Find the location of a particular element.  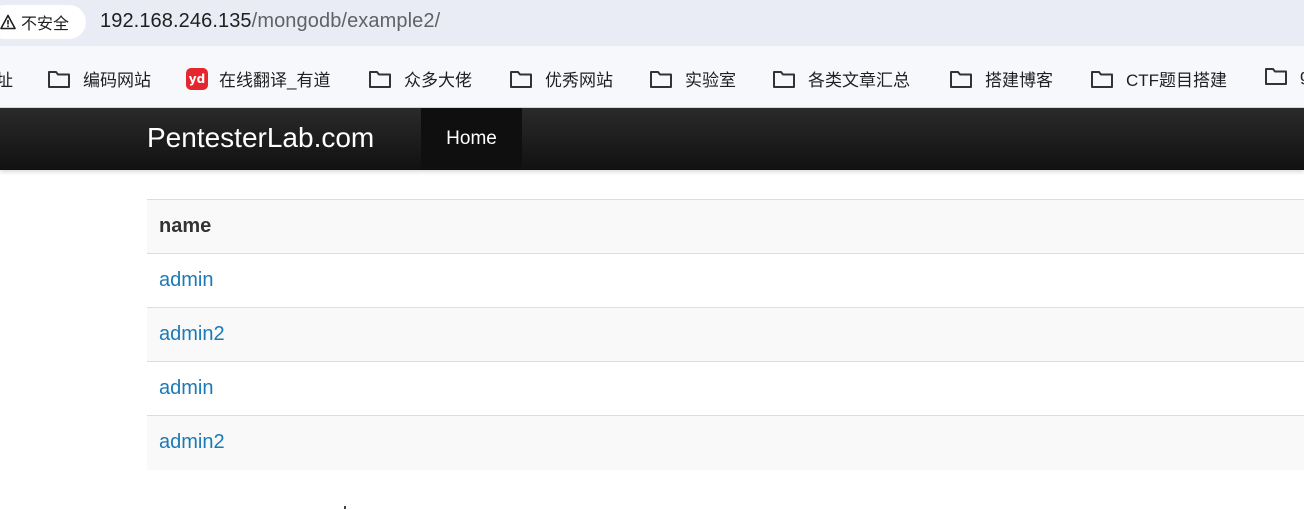

bookmark-folder: 优秀网站 is located at coordinates (561, 78).